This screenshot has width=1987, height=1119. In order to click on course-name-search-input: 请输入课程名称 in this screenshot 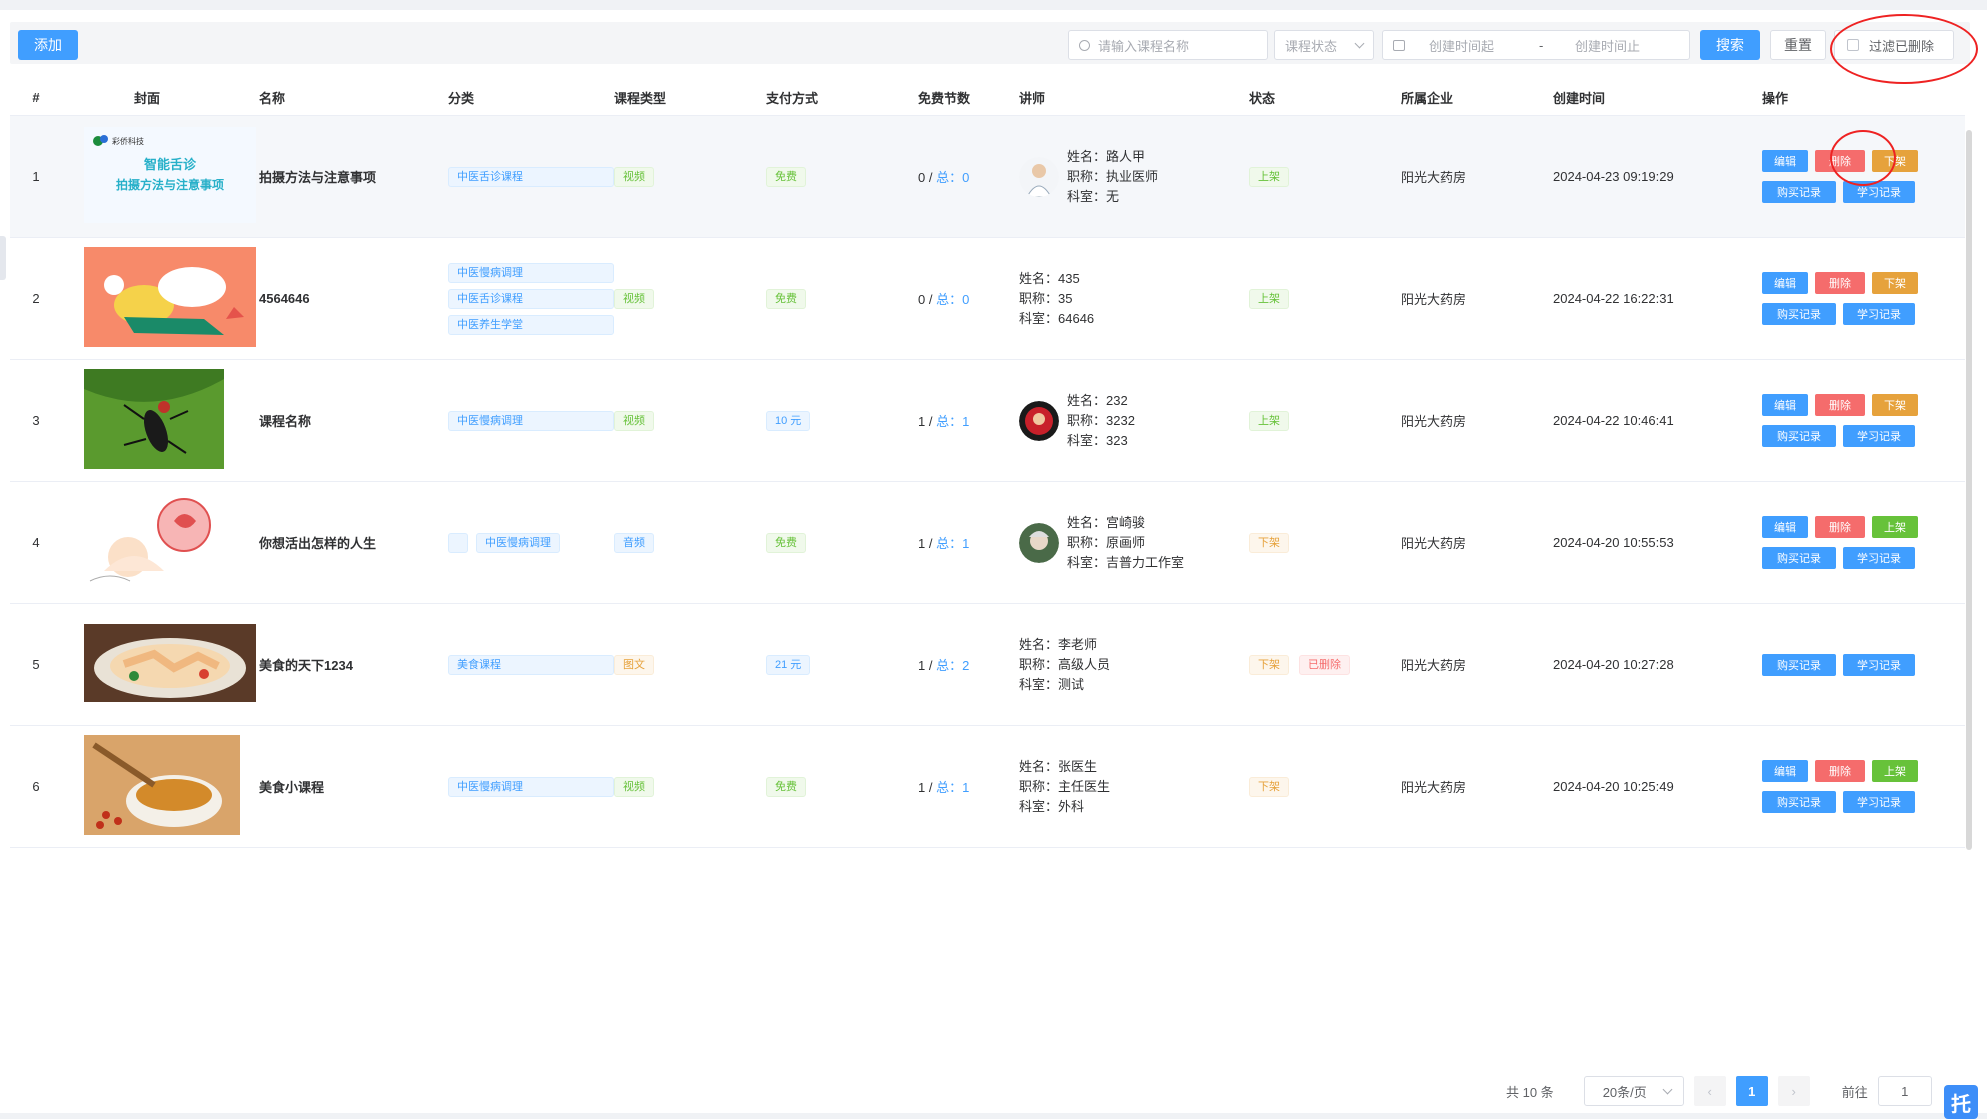, I will do `click(1168, 45)`.